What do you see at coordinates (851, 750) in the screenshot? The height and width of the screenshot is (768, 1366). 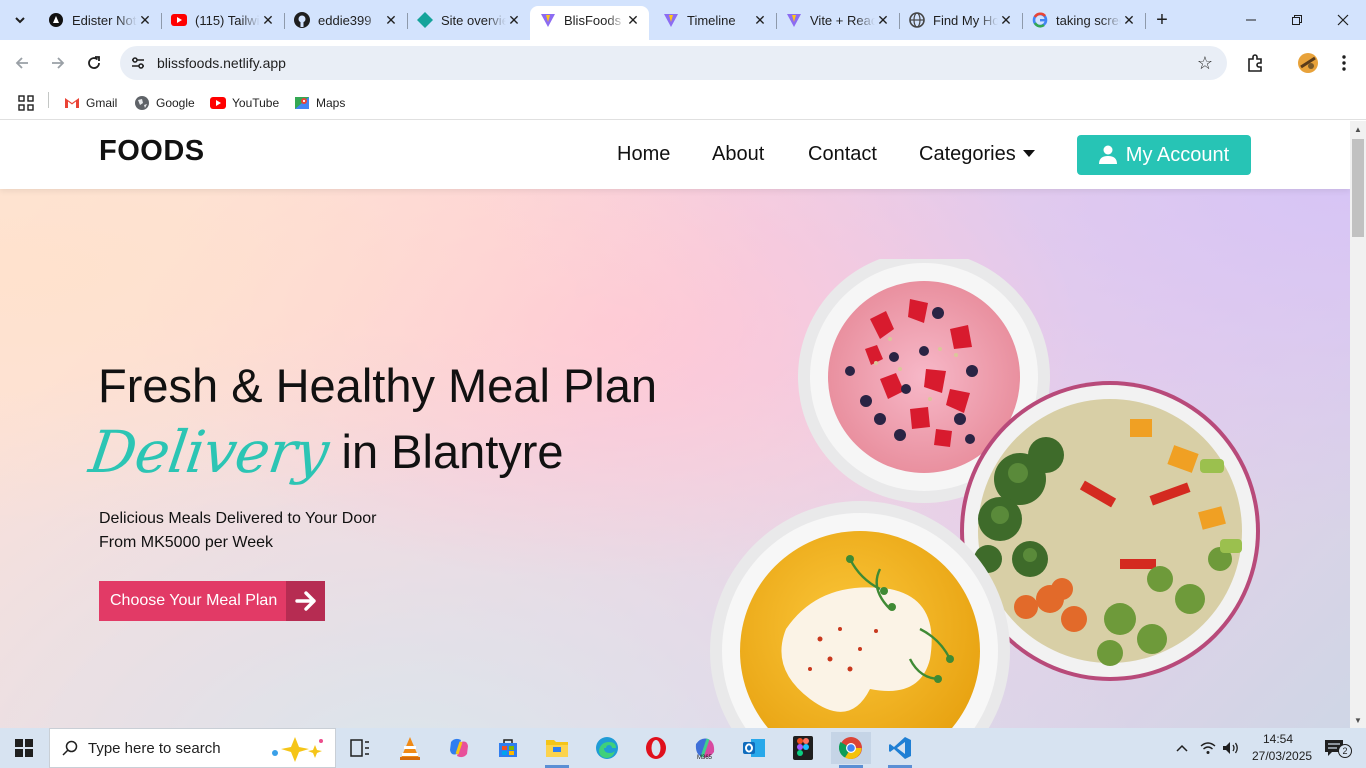 I see `chrome-icon` at bounding box center [851, 750].